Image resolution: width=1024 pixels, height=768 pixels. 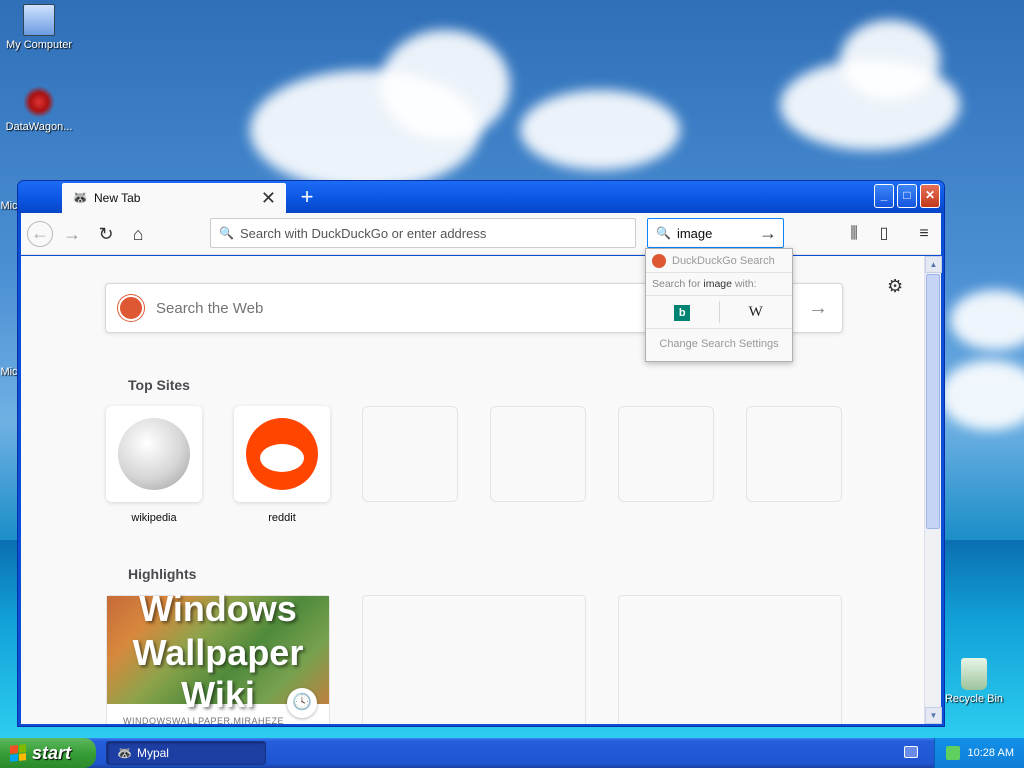 I want to click on keyboard-icon, so click(x=911, y=752).